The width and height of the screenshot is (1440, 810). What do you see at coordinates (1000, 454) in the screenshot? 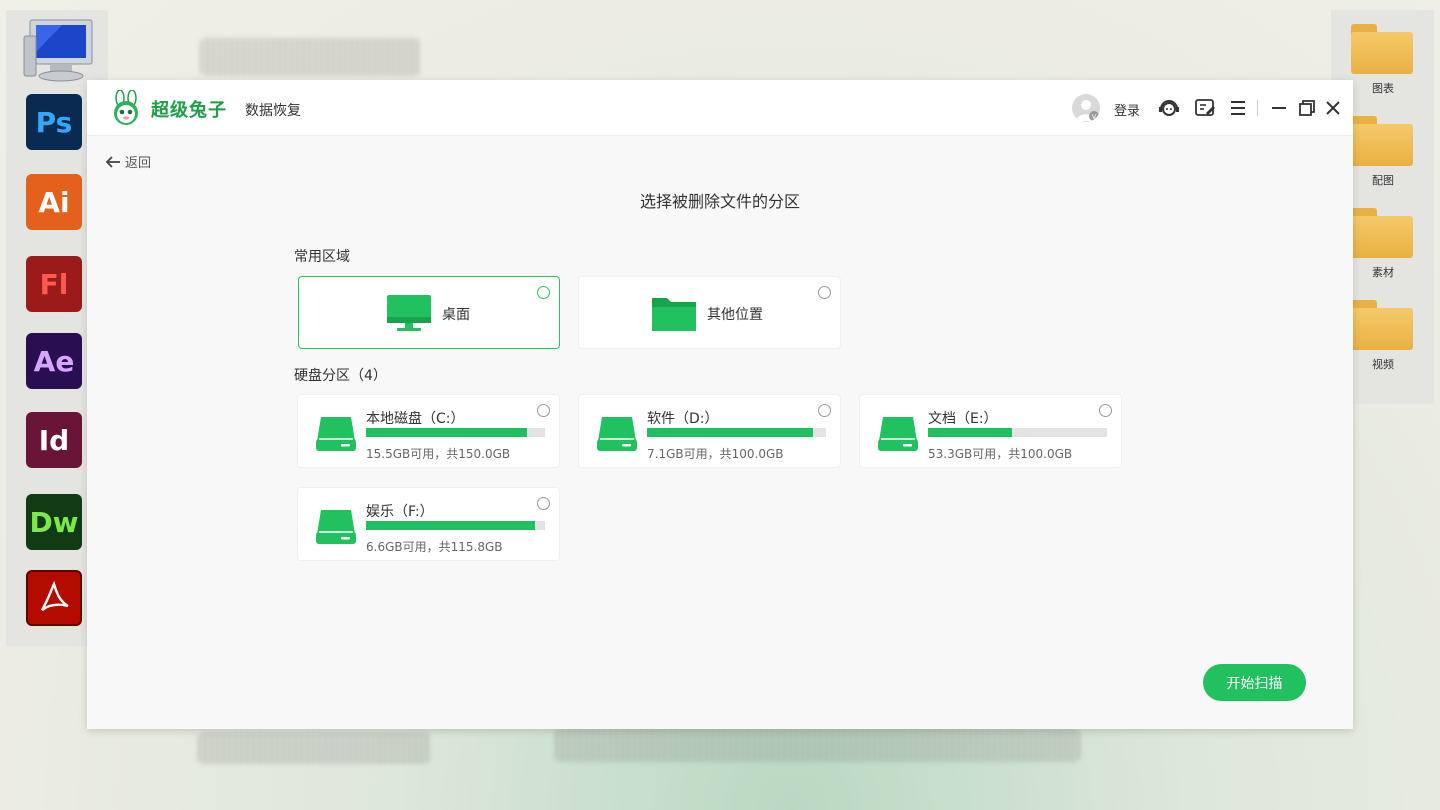
I see `drive-free-space: 53.3GB可用，共100.0GB` at bounding box center [1000, 454].